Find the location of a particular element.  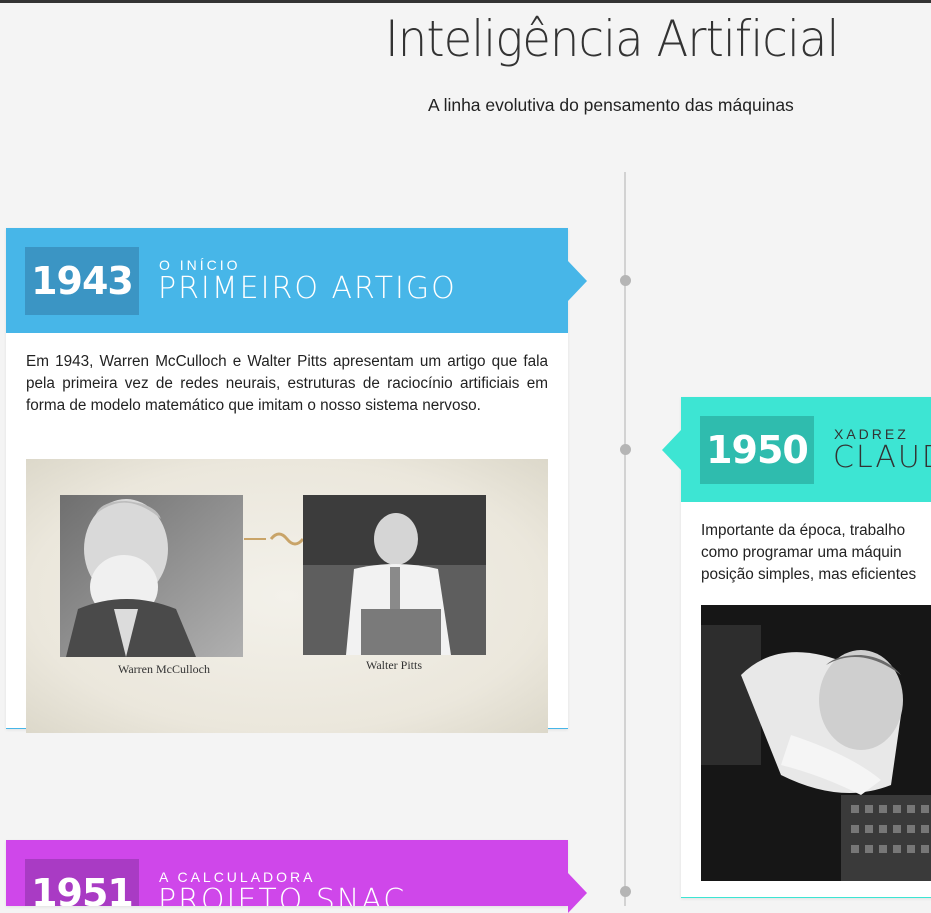

photo-caption-left: Warren McCulloch is located at coordinates (164, 669).